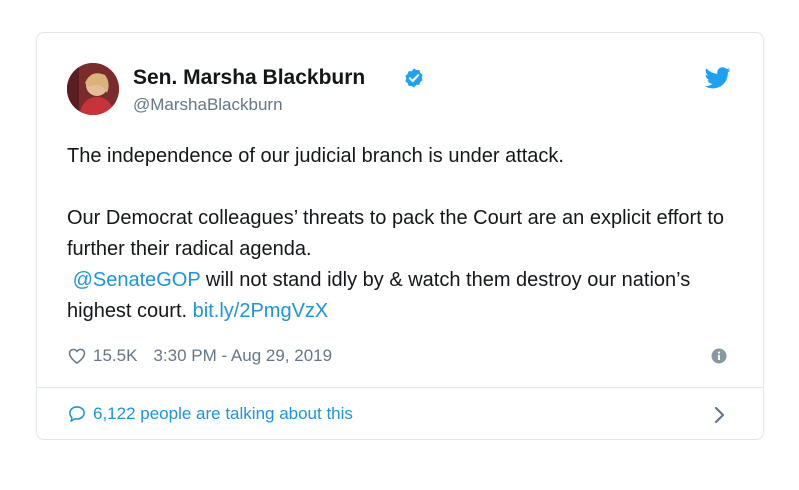  I want to click on author-avatar, so click(93, 89).